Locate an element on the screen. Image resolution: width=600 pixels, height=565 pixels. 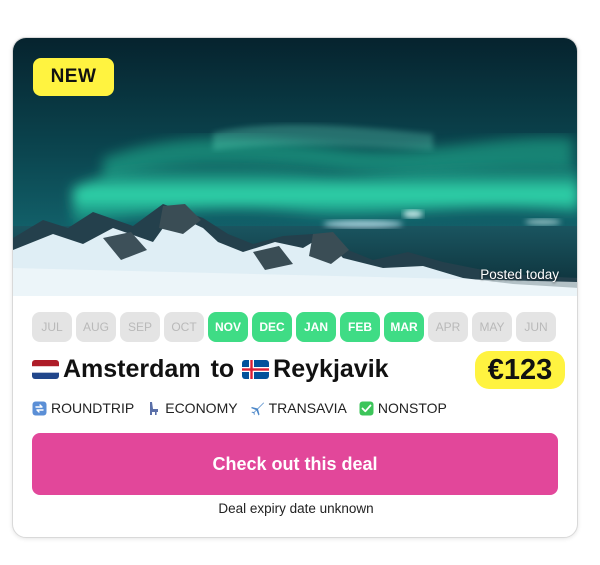
tag-economy: ECONOMY is located at coordinates (192, 408).